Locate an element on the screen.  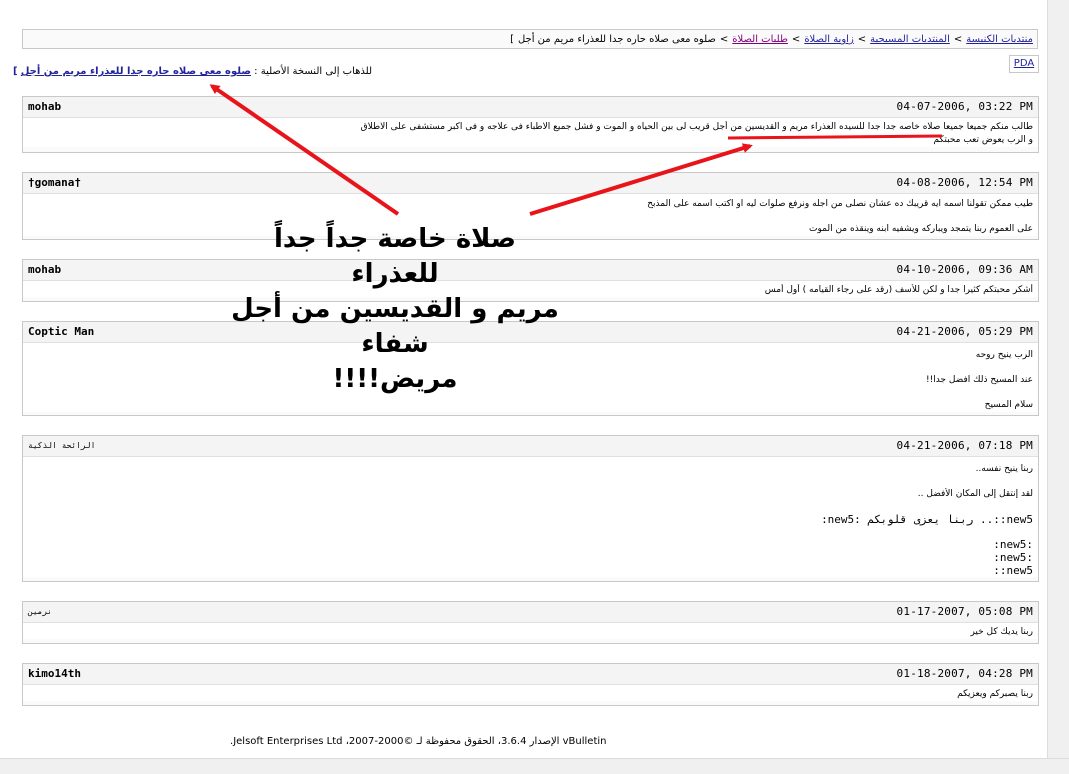
caption-line: صلاة خاصة جداً جداً للعذراء is located at coordinates (395, 256).